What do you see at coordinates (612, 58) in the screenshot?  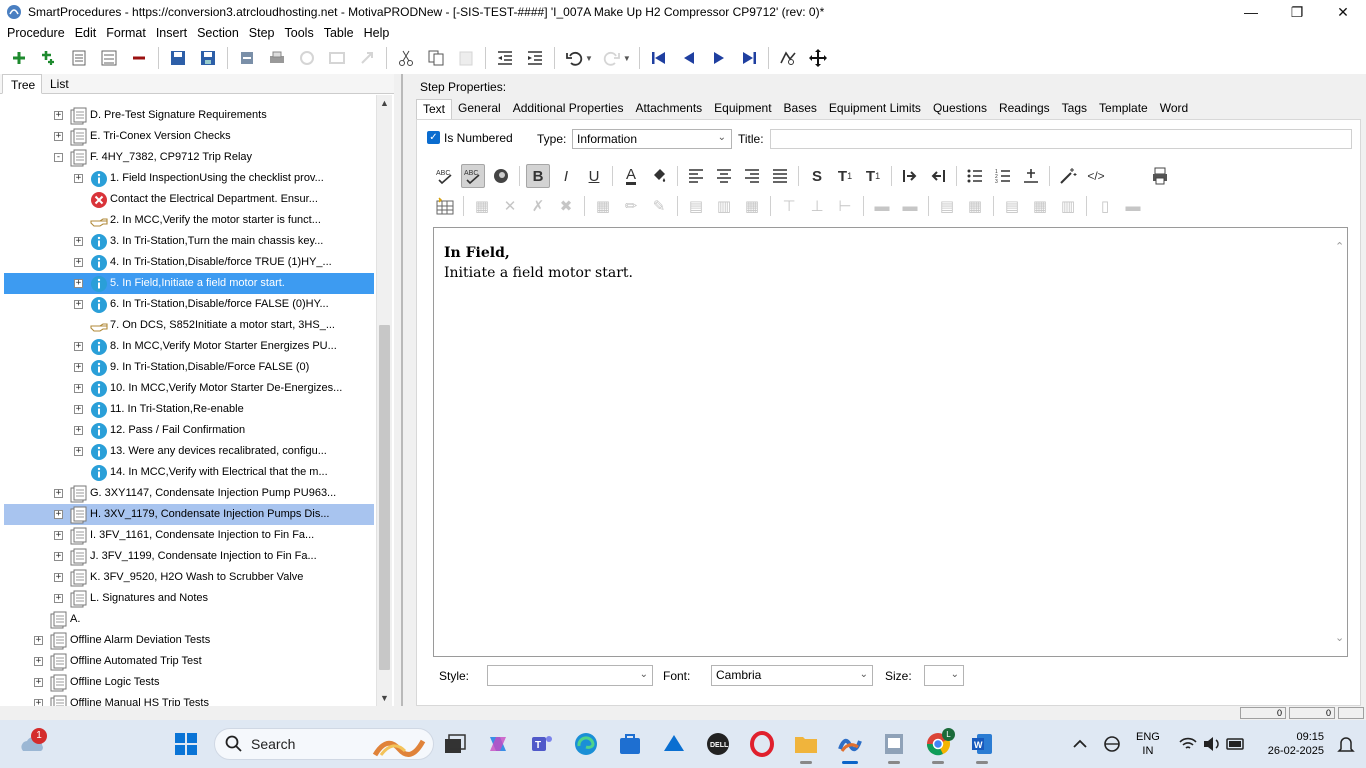 I see `redo-icon` at bounding box center [612, 58].